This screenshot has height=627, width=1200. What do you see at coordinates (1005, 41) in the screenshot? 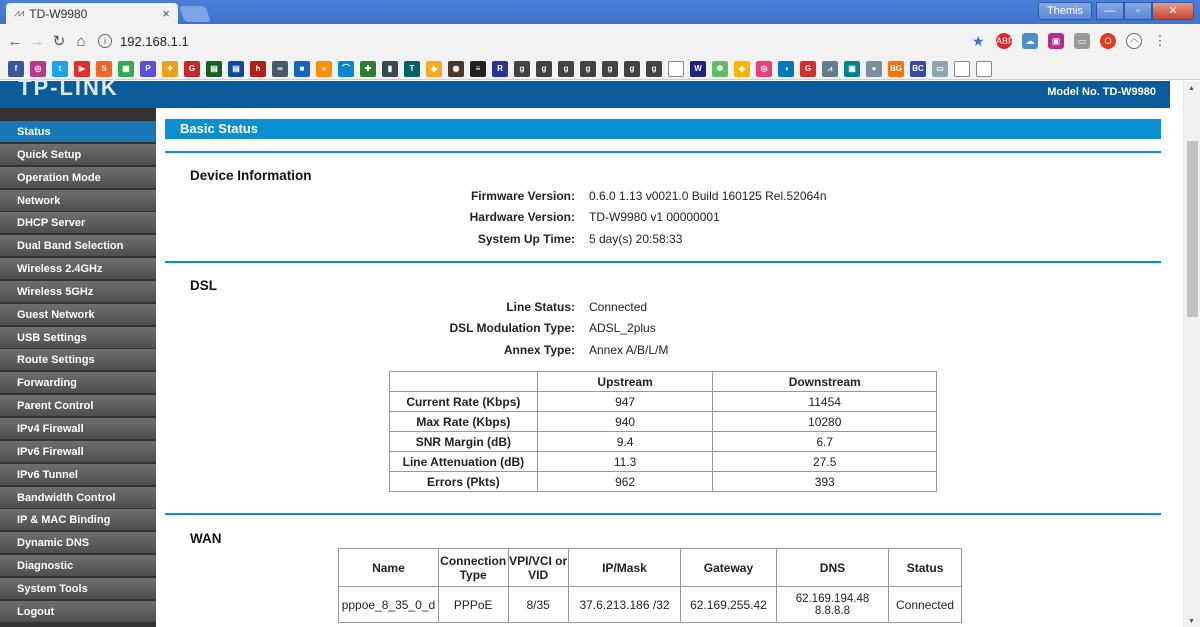
I see `adblock-icon: ABP` at bounding box center [1005, 41].